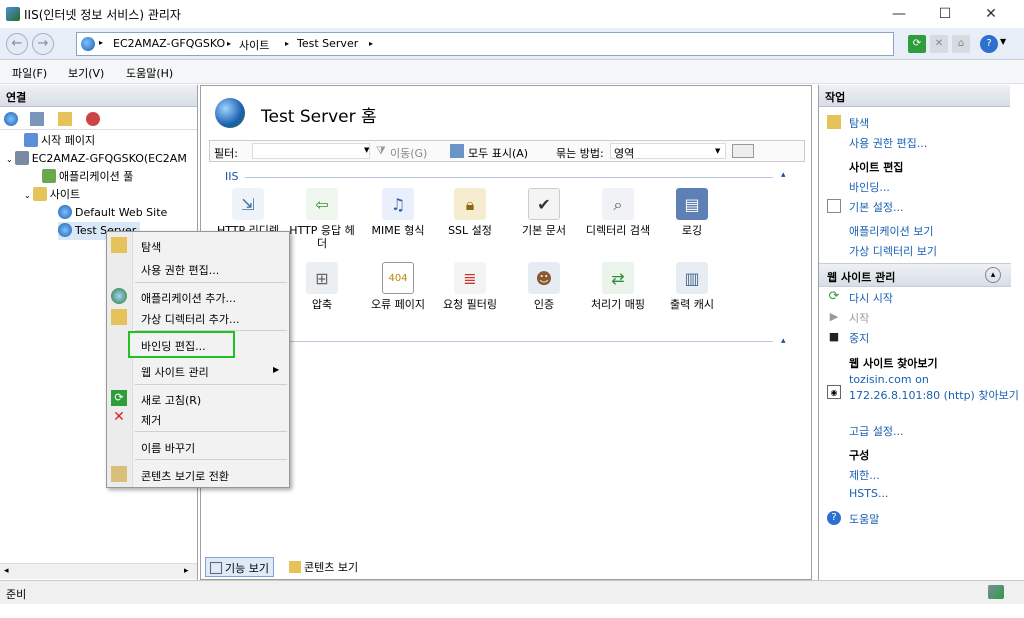 The height and width of the screenshot is (618, 1024). Describe the element at coordinates (87, 177) in the screenshot. I see `tree-item-app-pools: 애플리케이션 풀` at that location.